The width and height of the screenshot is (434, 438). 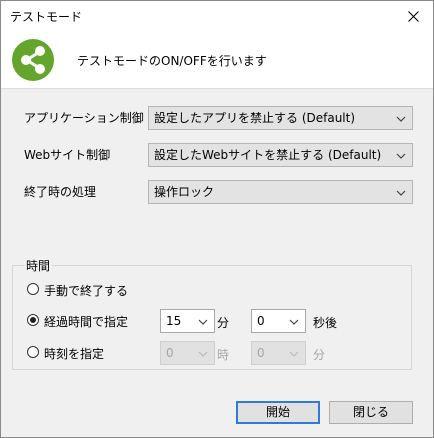 I want to click on hour-unit-label: 時, so click(x=223, y=355).